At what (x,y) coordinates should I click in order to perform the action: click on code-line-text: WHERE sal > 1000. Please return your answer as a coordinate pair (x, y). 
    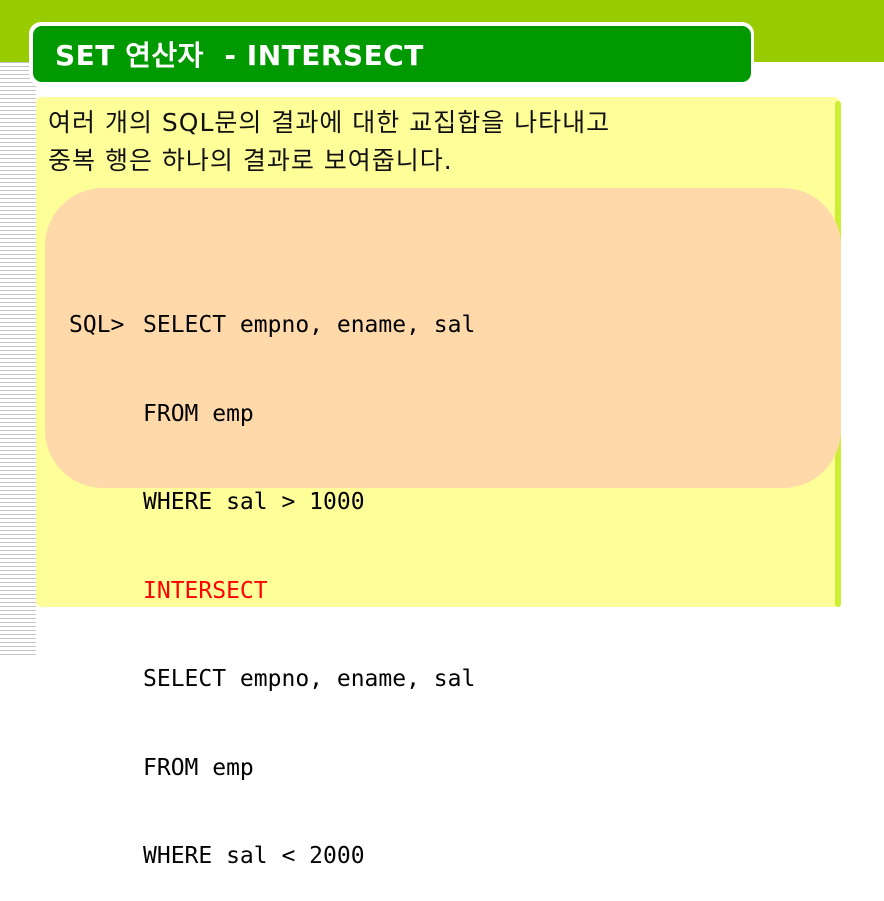
    Looking at the image, I should click on (254, 502).